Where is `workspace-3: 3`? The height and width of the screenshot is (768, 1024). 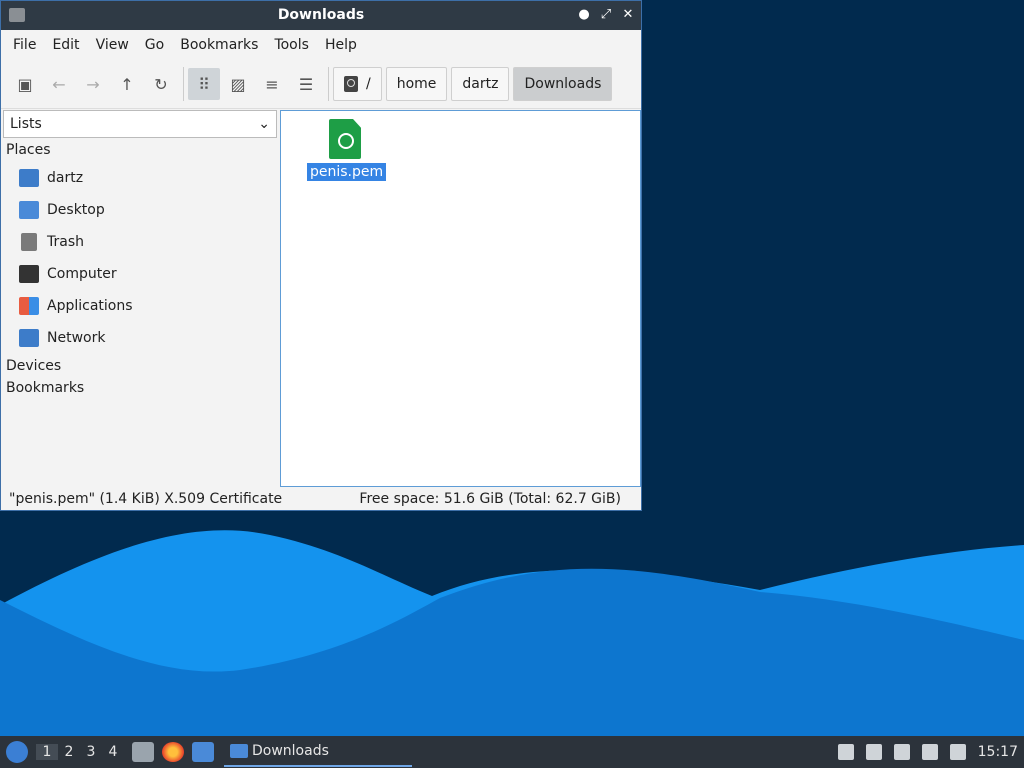 workspace-3: 3 is located at coordinates (91, 752).